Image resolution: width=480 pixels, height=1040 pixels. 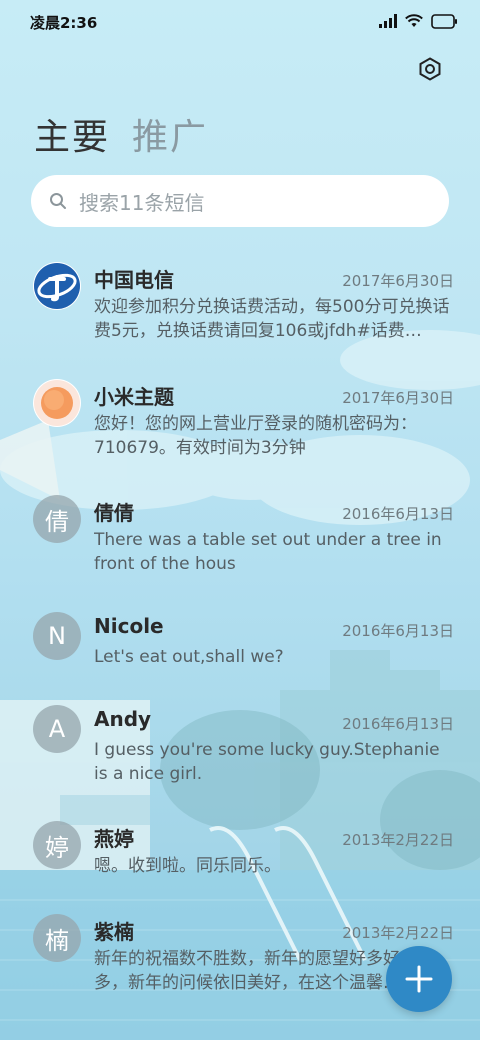 I want to click on china-telecom-avatar, so click(x=57, y=286).